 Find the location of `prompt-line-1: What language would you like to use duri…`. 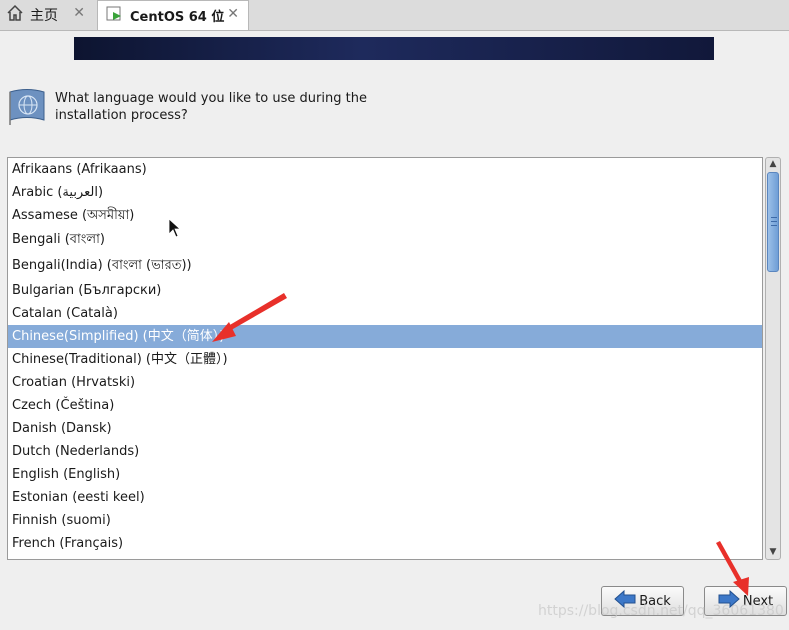

prompt-line-1: What language would you like to use duri… is located at coordinates (211, 98).